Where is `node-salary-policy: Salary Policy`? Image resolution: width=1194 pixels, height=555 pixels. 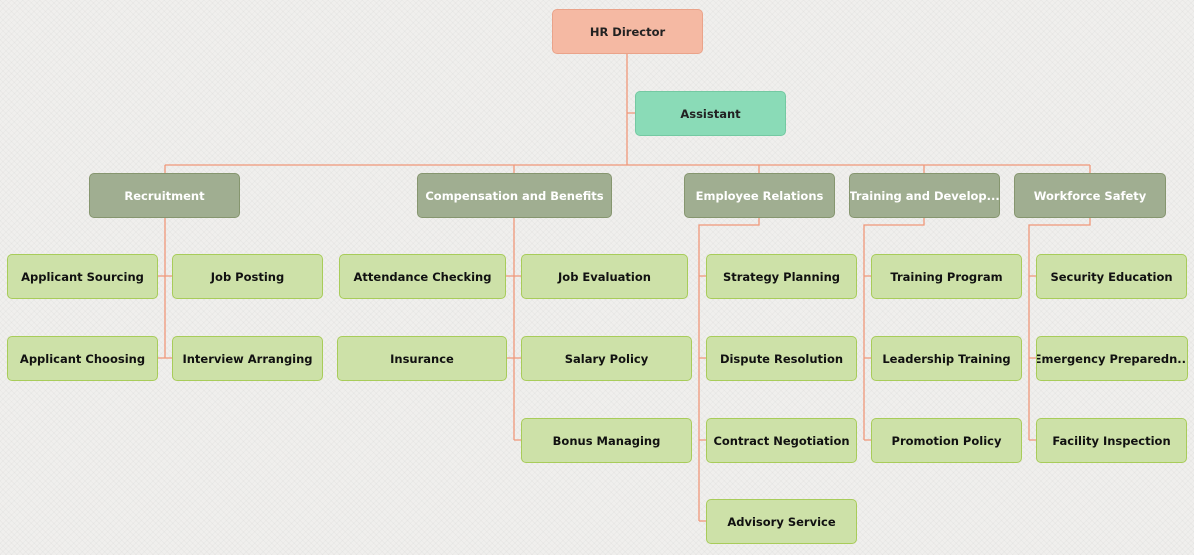 node-salary-policy: Salary Policy is located at coordinates (606, 358).